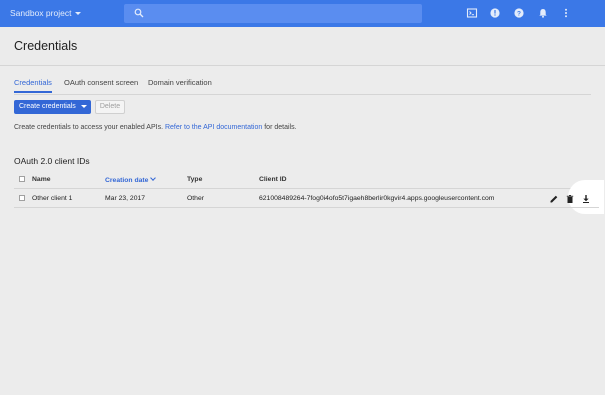  What do you see at coordinates (495, 13) in the screenshot?
I see `notifications-feedback-icon` at bounding box center [495, 13].